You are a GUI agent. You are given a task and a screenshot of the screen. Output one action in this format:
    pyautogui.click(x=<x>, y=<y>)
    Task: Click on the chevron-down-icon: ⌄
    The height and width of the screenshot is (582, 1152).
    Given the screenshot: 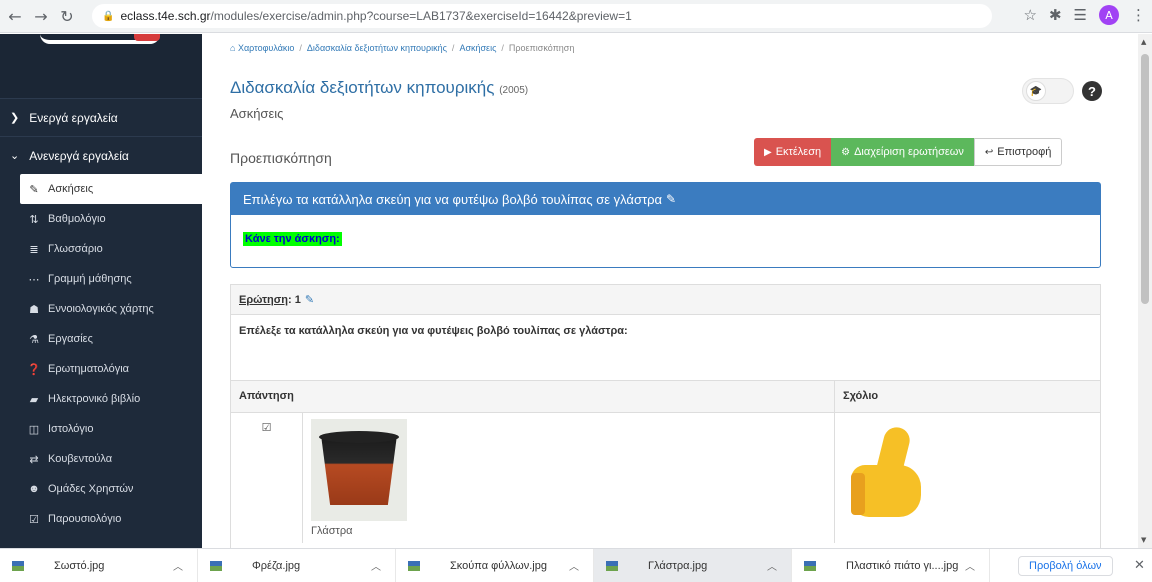 What is the action you would take?
    pyautogui.click(x=15, y=156)
    